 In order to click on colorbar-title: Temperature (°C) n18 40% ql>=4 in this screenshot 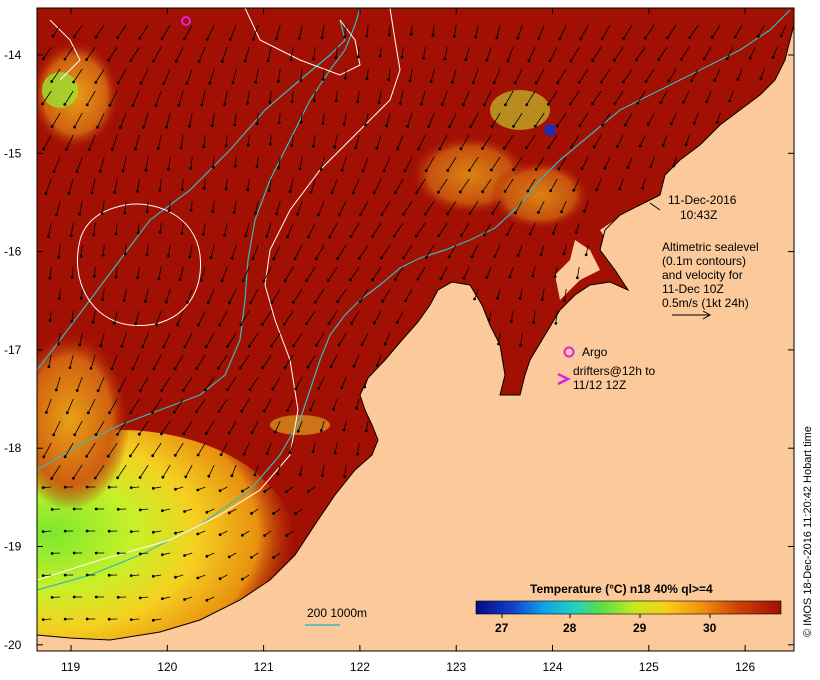, I will do `click(621, 589)`.